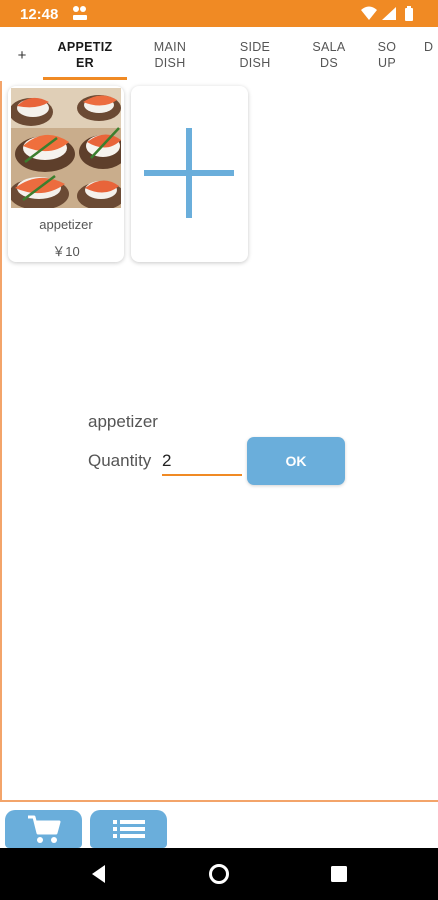 Image resolution: width=438 pixels, height=900 pixels. What do you see at coordinates (39, 14) in the screenshot?
I see `status-time: 12:48` at bounding box center [39, 14].